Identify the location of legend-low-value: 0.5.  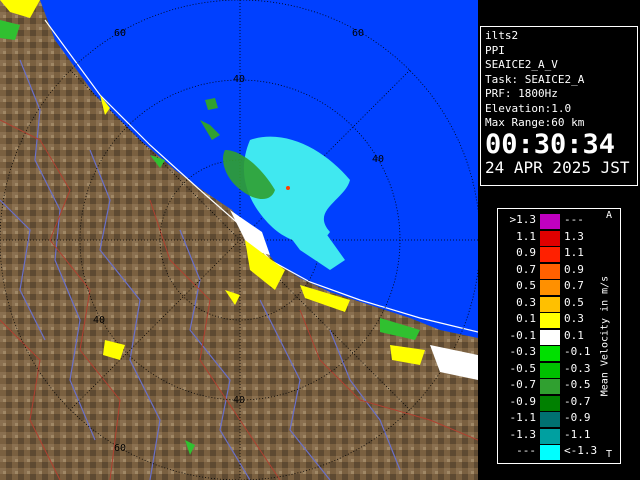
(526, 285).